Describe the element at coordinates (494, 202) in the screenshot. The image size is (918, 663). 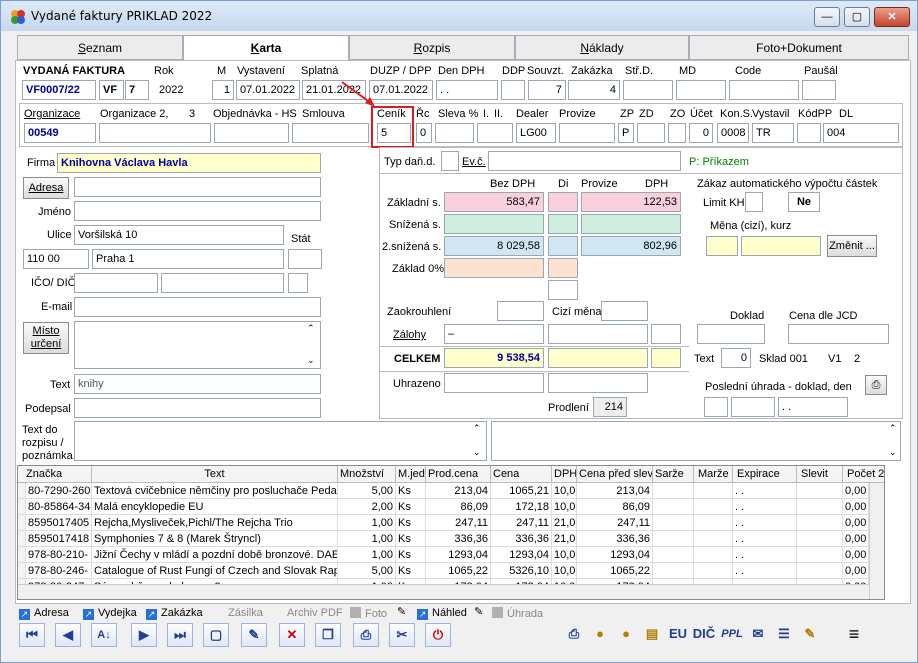
I see `zakladni-bez-field: 583,47` at that location.